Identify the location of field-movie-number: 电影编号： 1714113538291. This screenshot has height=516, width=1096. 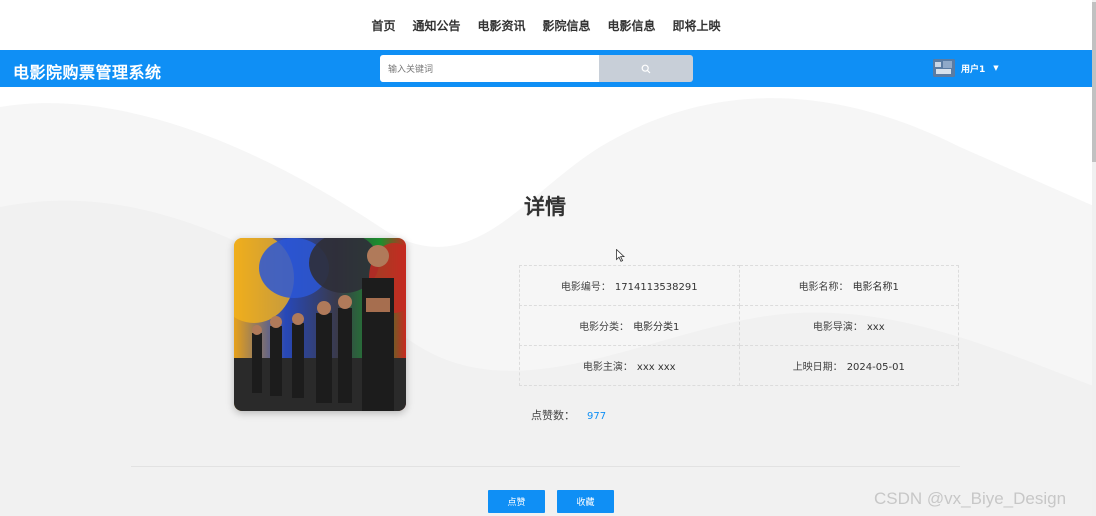
(629, 285).